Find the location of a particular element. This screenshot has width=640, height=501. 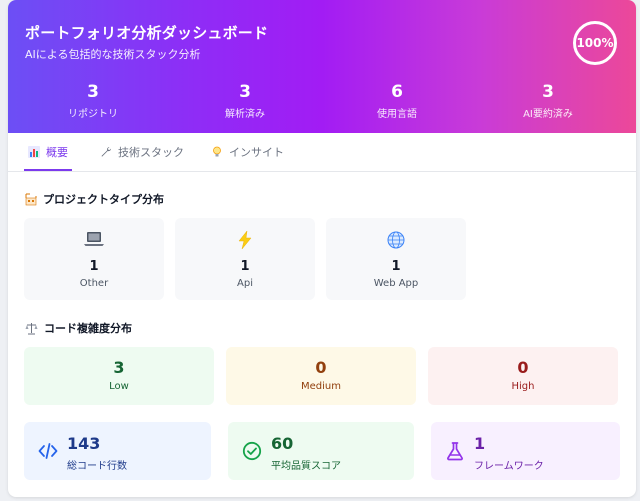

complexity-count: 3 is located at coordinates (119, 367).